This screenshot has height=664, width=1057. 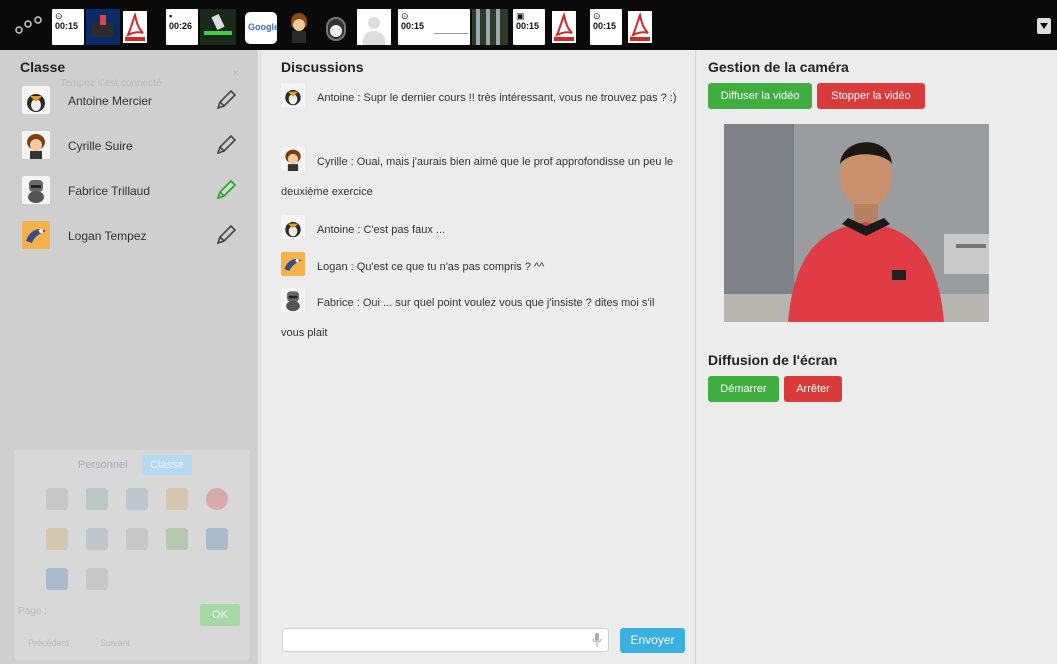 What do you see at coordinates (261, 28) in the screenshot?
I see `google-icon: Google` at bounding box center [261, 28].